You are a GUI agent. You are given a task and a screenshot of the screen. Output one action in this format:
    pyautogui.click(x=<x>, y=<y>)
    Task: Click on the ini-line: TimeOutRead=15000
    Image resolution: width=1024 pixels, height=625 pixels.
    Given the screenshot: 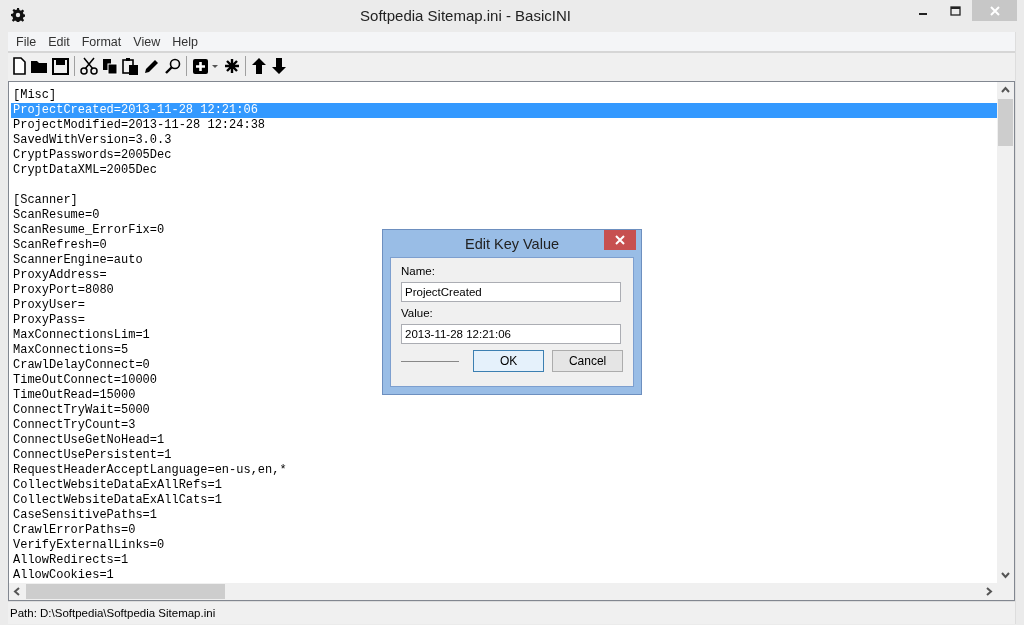 What is the action you would take?
    pyautogui.click(x=73, y=395)
    